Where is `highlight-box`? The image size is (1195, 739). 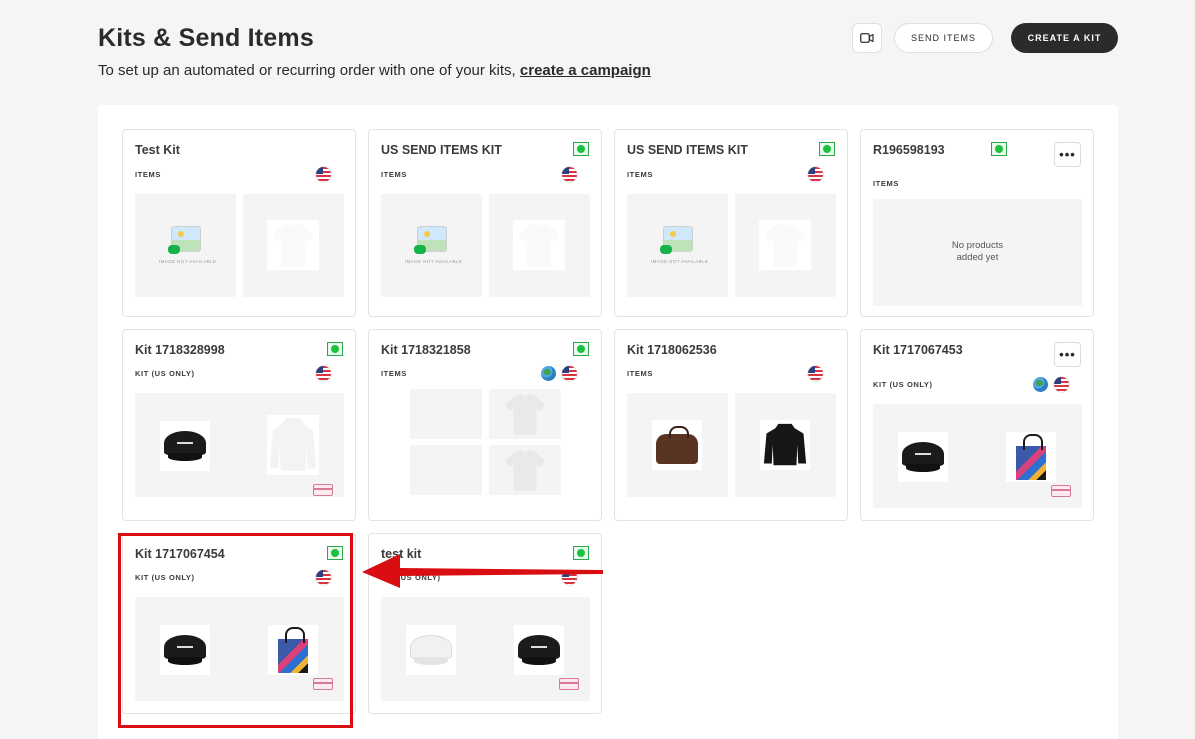 highlight-box is located at coordinates (235, 630).